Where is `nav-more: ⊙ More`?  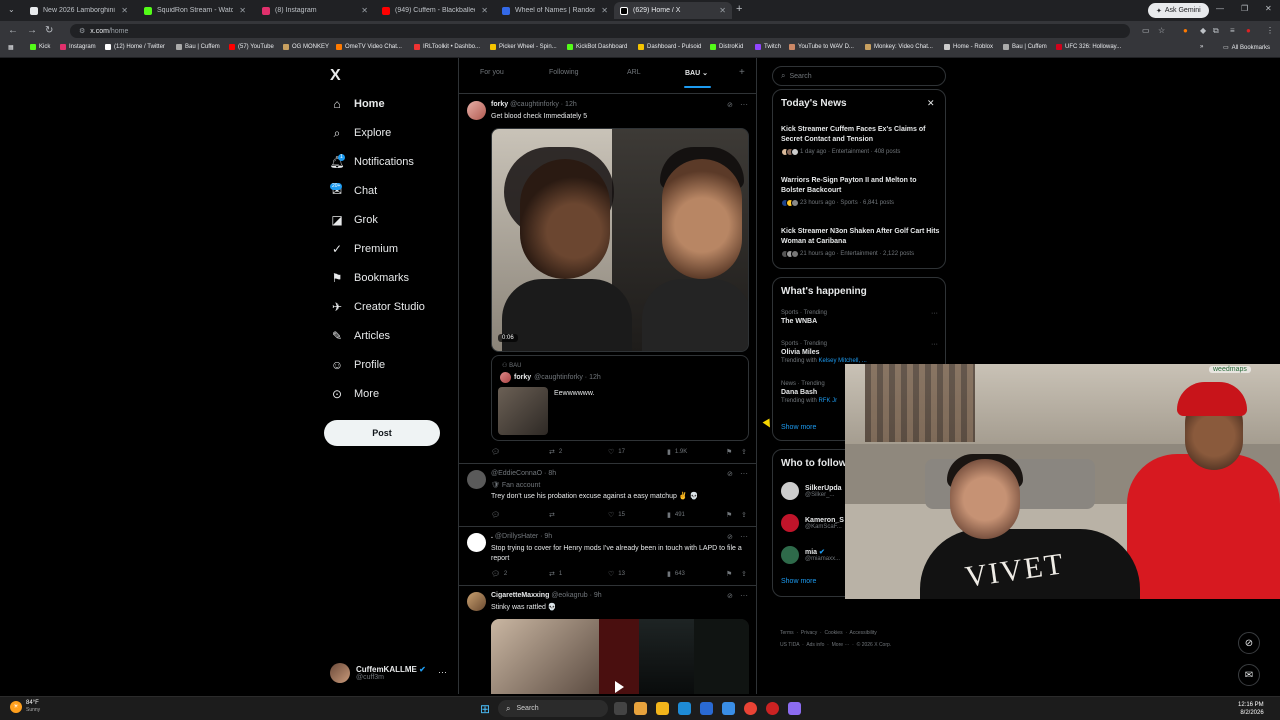 nav-more: ⊙ More is located at coordinates (354, 394).